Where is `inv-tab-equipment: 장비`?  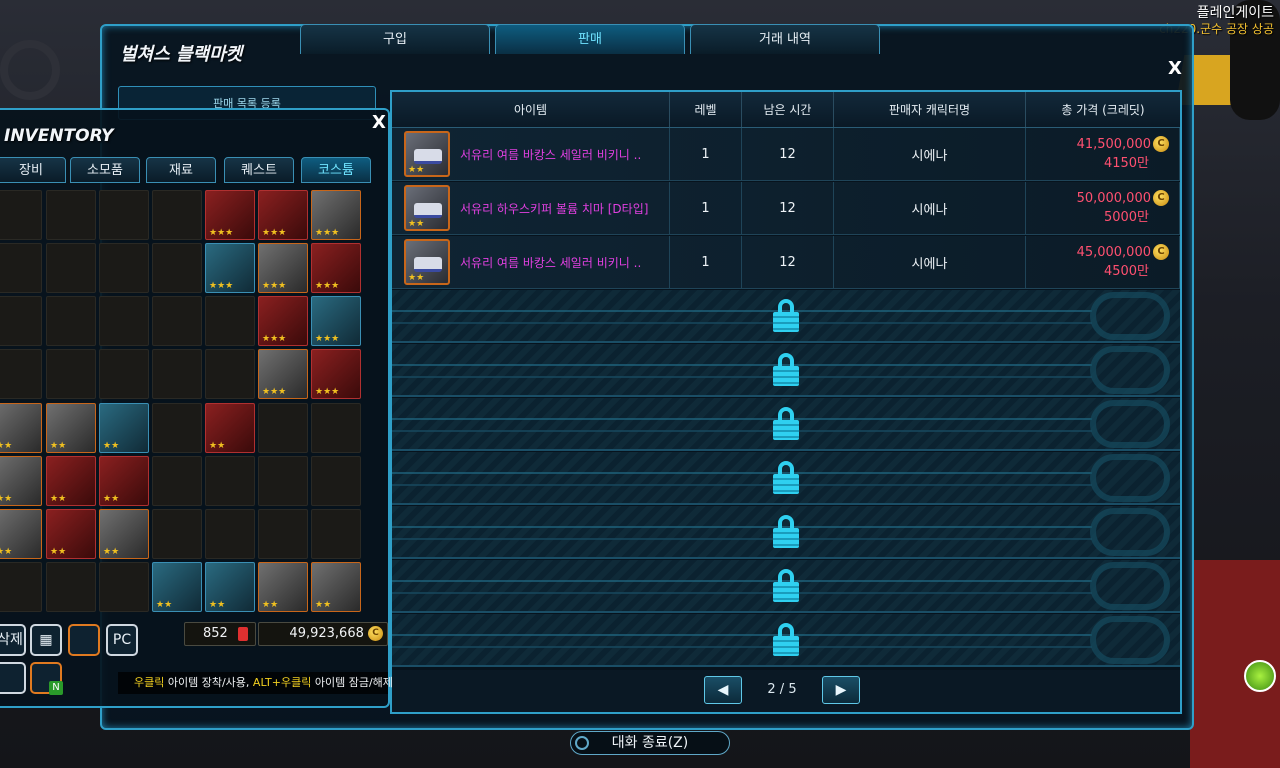 inv-tab-equipment: 장비 is located at coordinates (33, 170).